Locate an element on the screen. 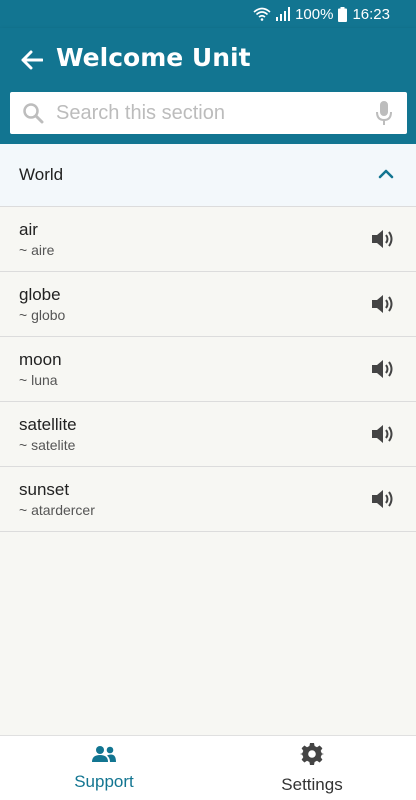 This screenshot has height=800, width=416. list-item: air aire is located at coordinates (208, 239).